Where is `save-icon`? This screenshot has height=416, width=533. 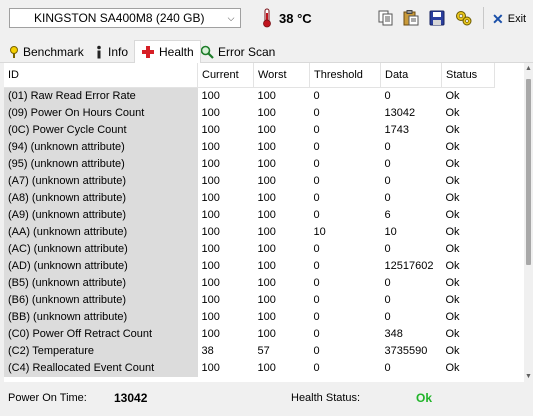 save-icon is located at coordinates (437, 18).